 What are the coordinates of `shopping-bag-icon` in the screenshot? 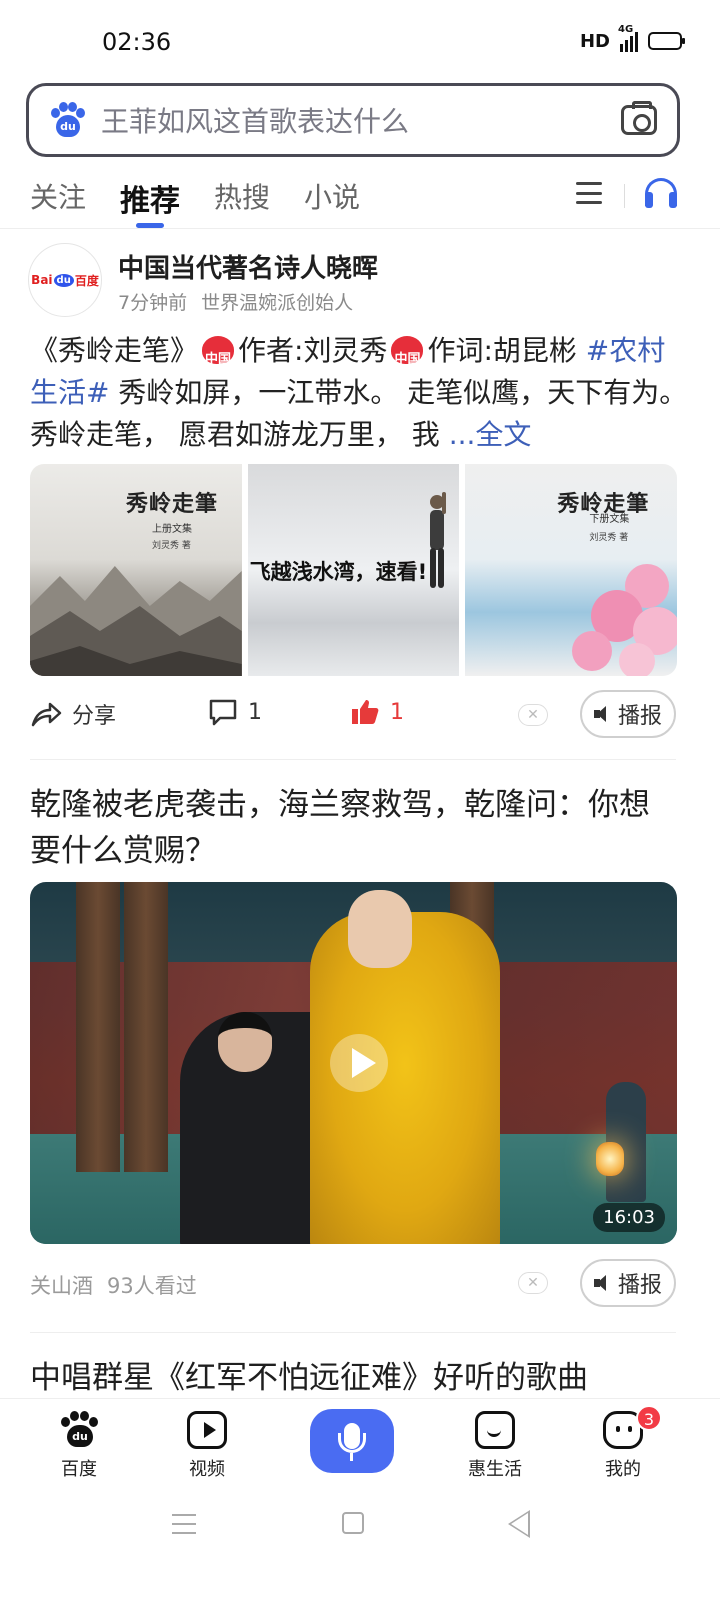 It's located at (495, 1430).